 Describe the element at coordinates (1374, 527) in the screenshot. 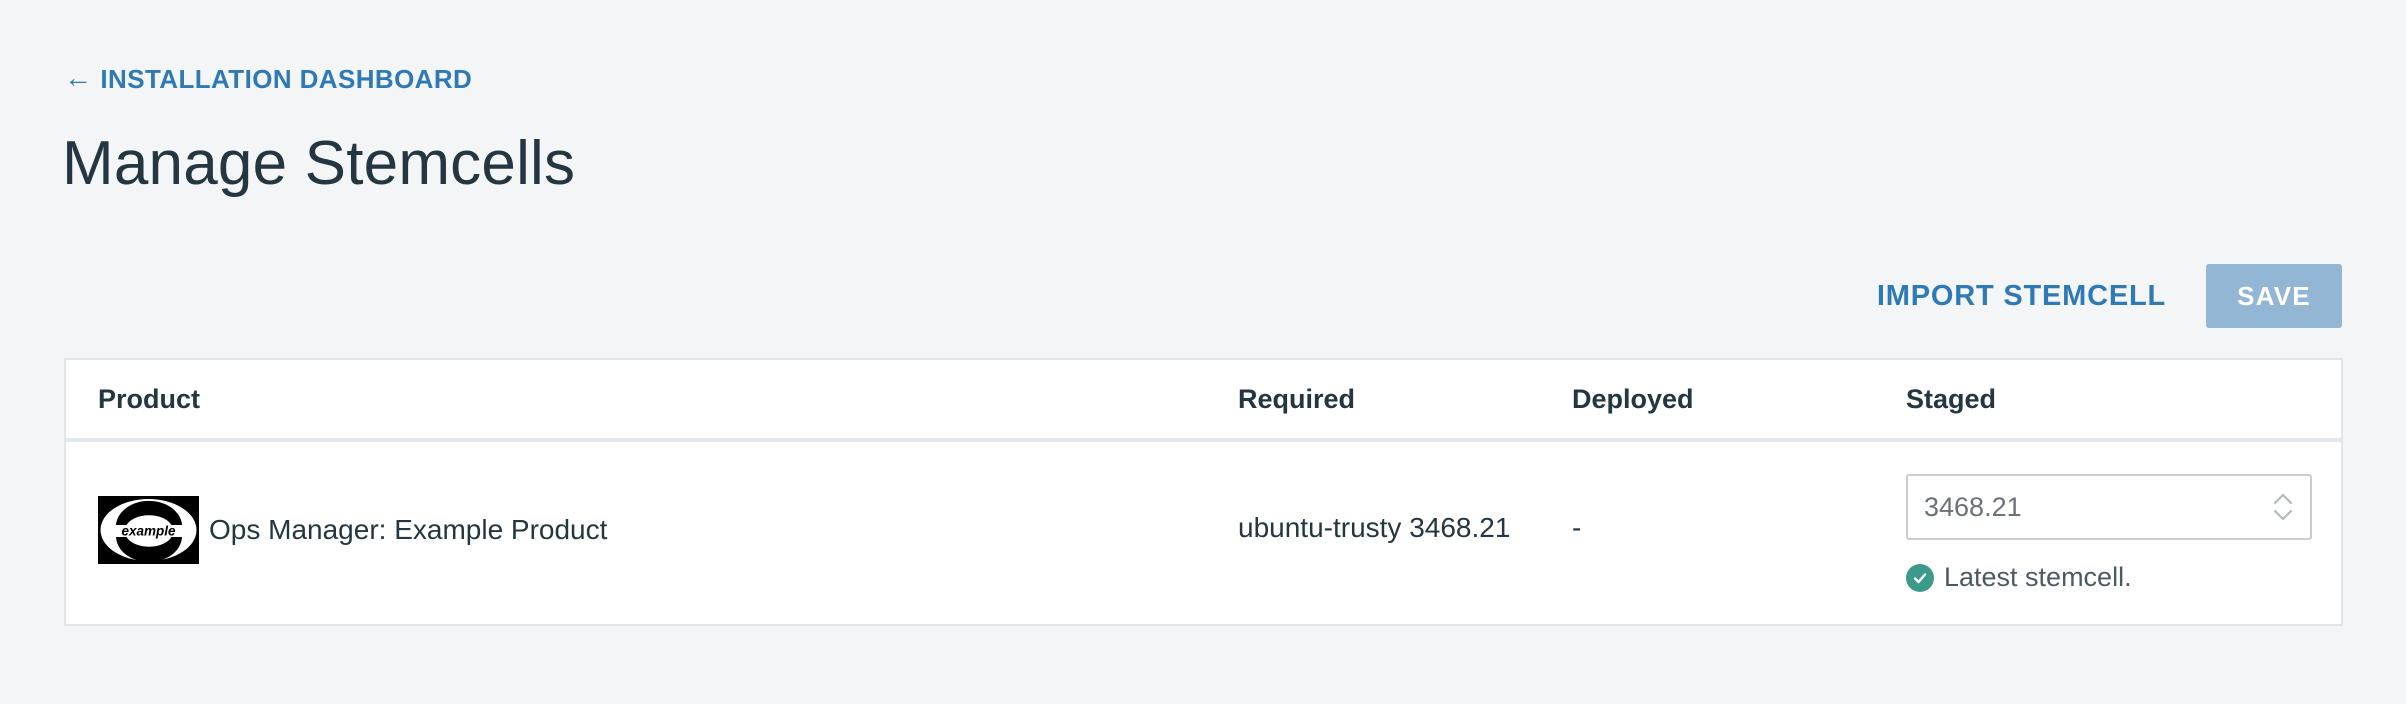

I see `required-stemcell: ubuntu-trusty 3468.21` at that location.